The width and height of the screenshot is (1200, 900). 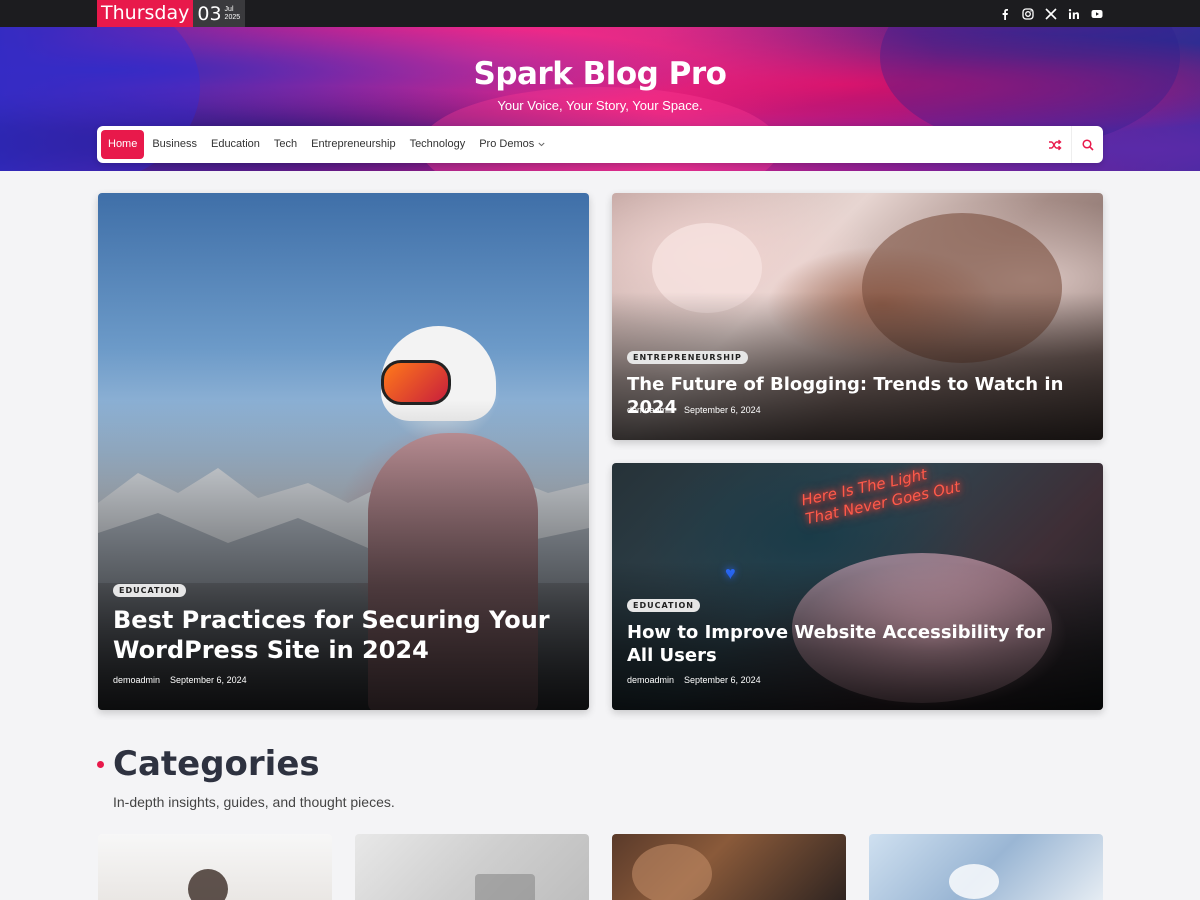 I want to click on x-icon, so click(x=1051, y=13).